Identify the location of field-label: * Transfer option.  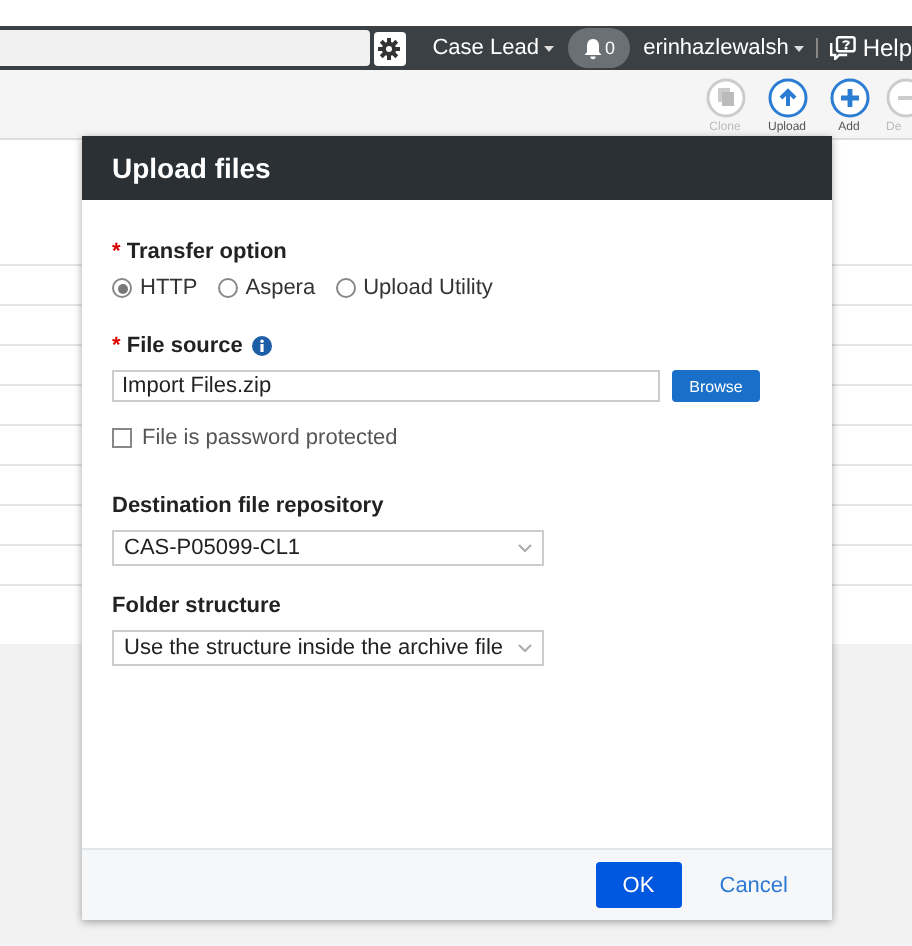
(199, 252).